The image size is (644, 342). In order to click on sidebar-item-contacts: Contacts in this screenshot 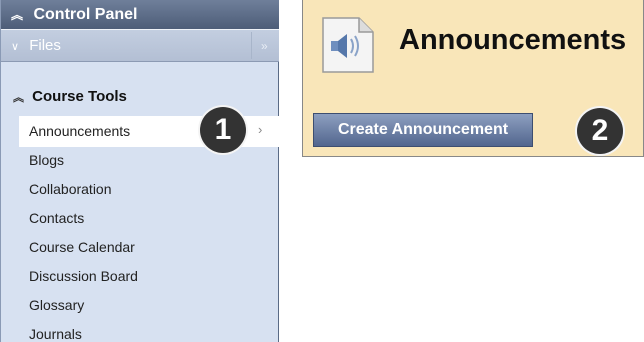, I will do `click(56, 218)`.